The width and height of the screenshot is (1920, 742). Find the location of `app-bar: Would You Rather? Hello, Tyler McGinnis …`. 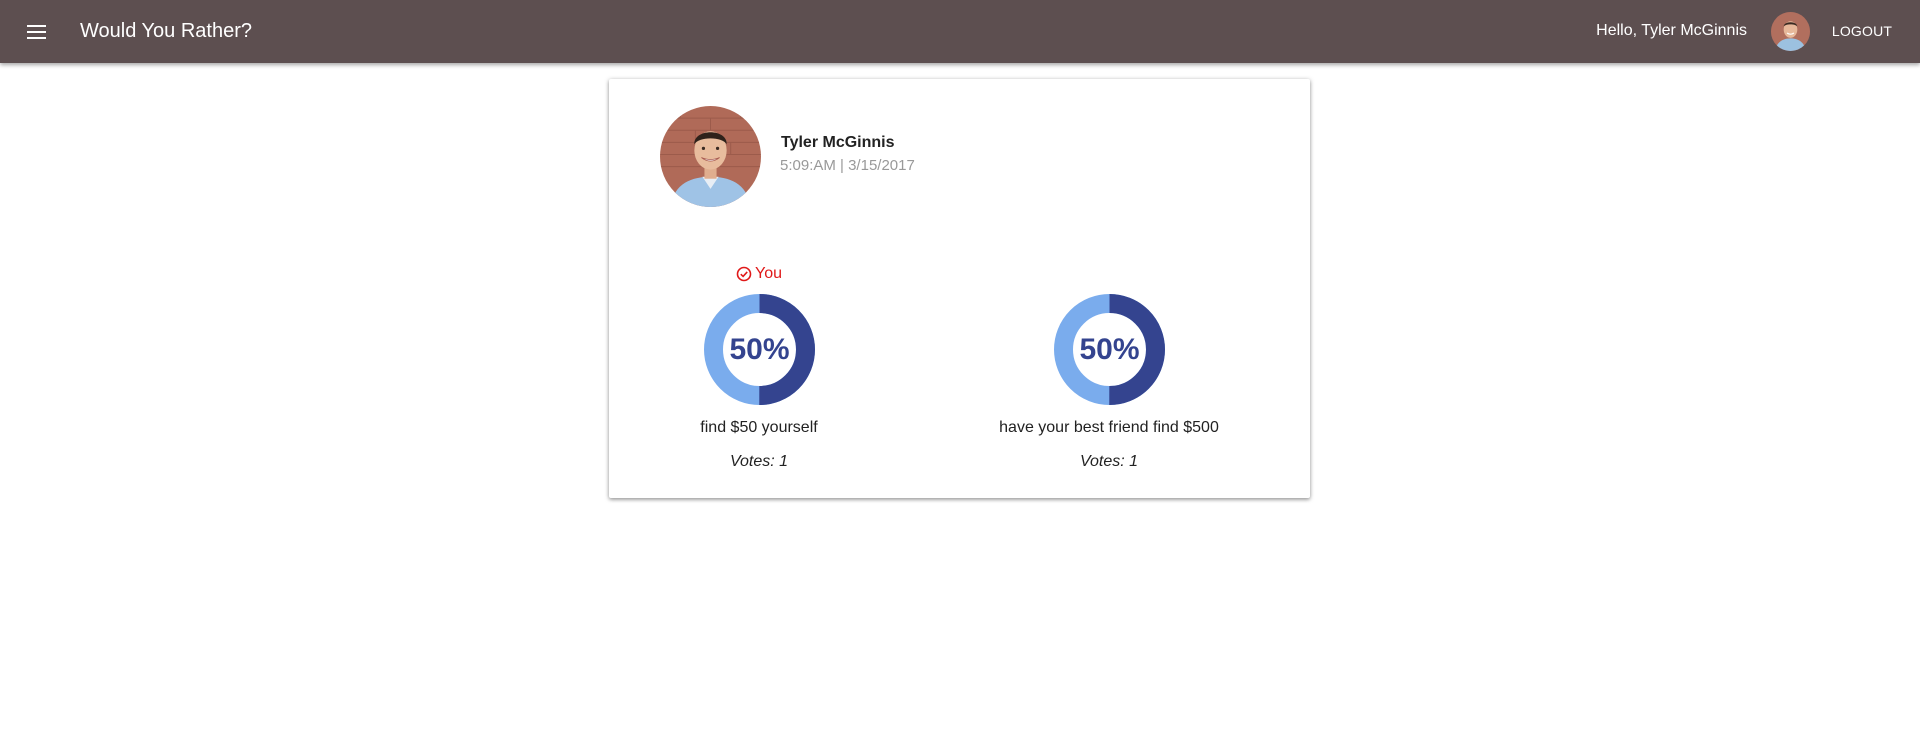

app-bar: Would You Rather? Hello, Tyler McGinnis … is located at coordinates (960, 31).